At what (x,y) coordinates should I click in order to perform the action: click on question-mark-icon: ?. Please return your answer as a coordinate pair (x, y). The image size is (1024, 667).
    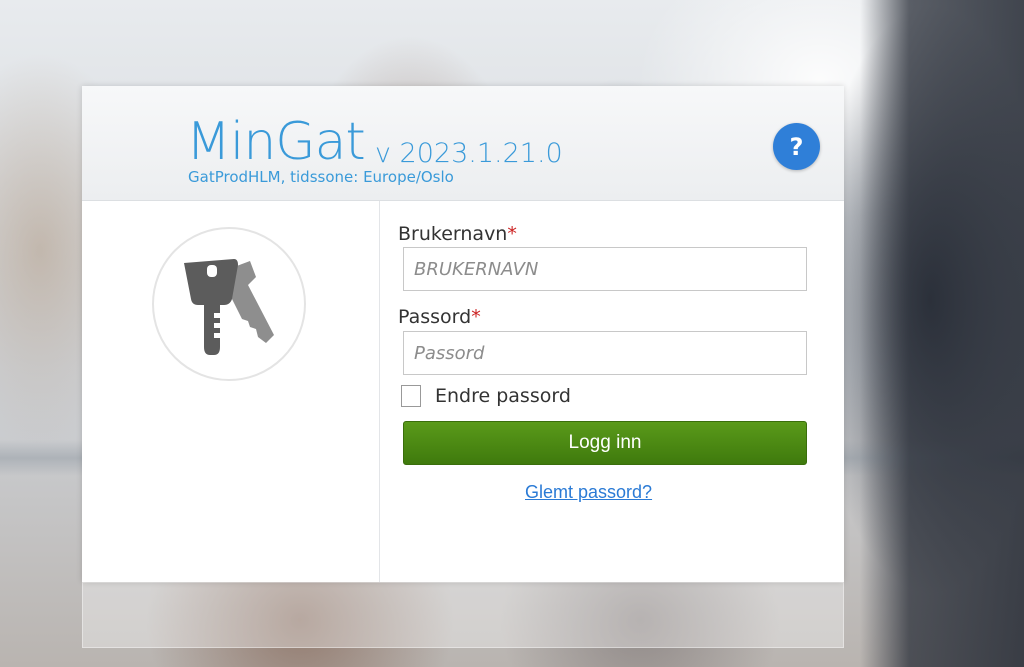
    Looking at the image, I should click on (796, 146).